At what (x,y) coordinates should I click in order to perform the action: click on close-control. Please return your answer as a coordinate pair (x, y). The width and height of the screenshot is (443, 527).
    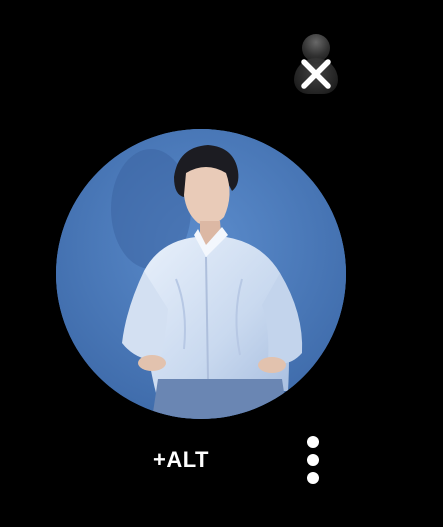
    Looking at the image, I should click on (316, 64).